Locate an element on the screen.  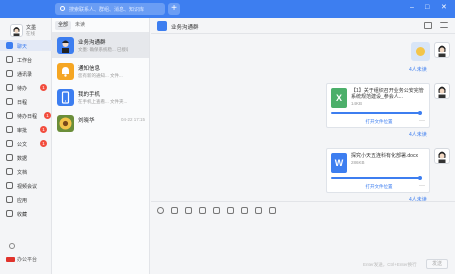
tab-all: 全部 is located at coordinates (63, 25).